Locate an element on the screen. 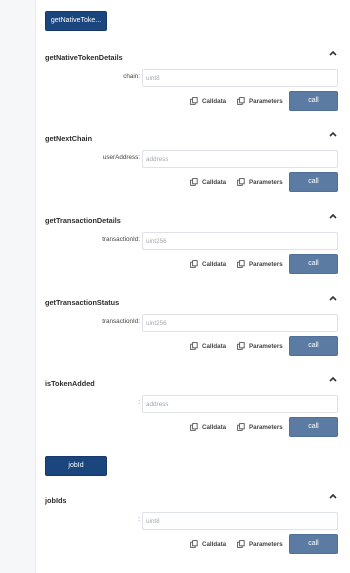  function-title: getNativeTokenDetails is located at coordinates (84, 57).